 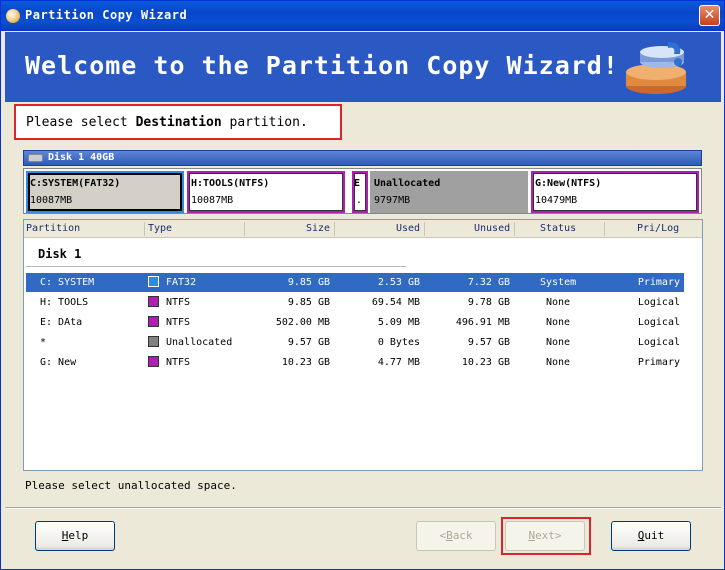 I want to click on quit-button: Quit, so click(x=651, y=536).